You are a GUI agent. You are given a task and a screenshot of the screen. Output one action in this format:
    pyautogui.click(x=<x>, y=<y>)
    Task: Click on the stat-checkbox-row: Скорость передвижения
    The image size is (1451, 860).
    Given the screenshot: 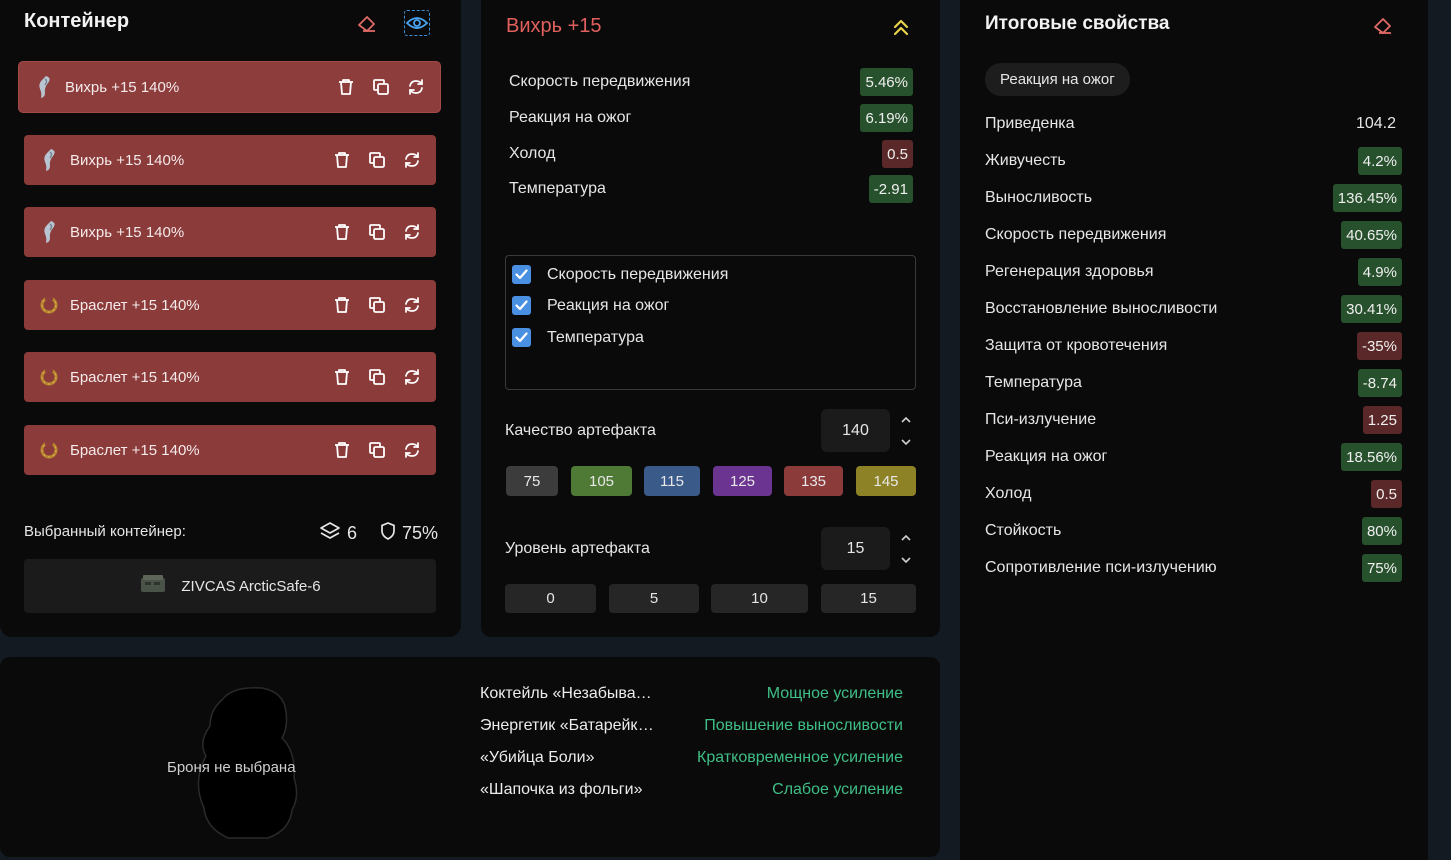 What is the action you would take?
    pyautogui.click(x=620, y=274)
    